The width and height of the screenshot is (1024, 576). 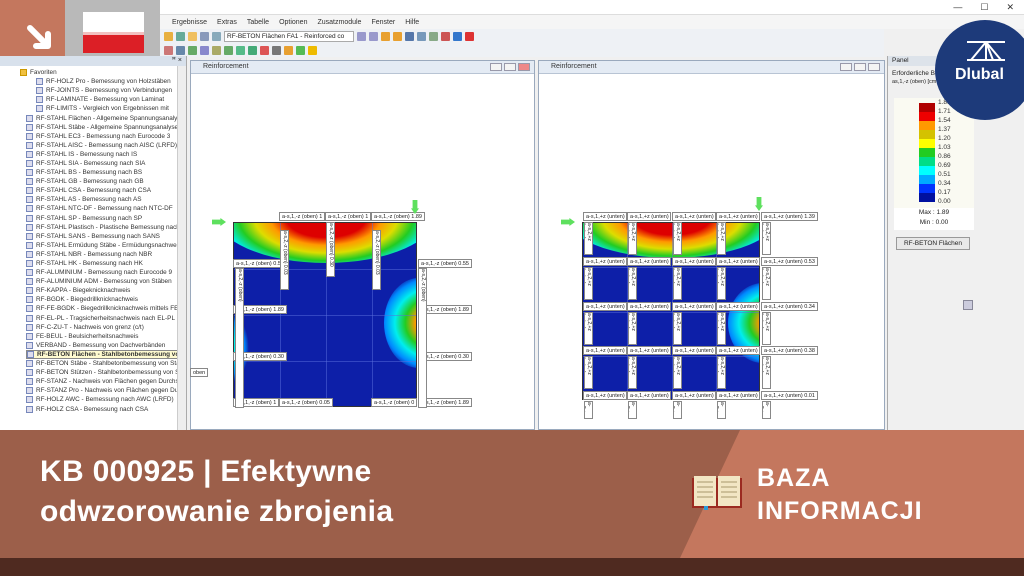 What do you see at coordinates (106, 163) in the screenshot?
I see `module-item: RF-STAHL SIA - Bemessung nach SIA` at bounding box center [106, 163].